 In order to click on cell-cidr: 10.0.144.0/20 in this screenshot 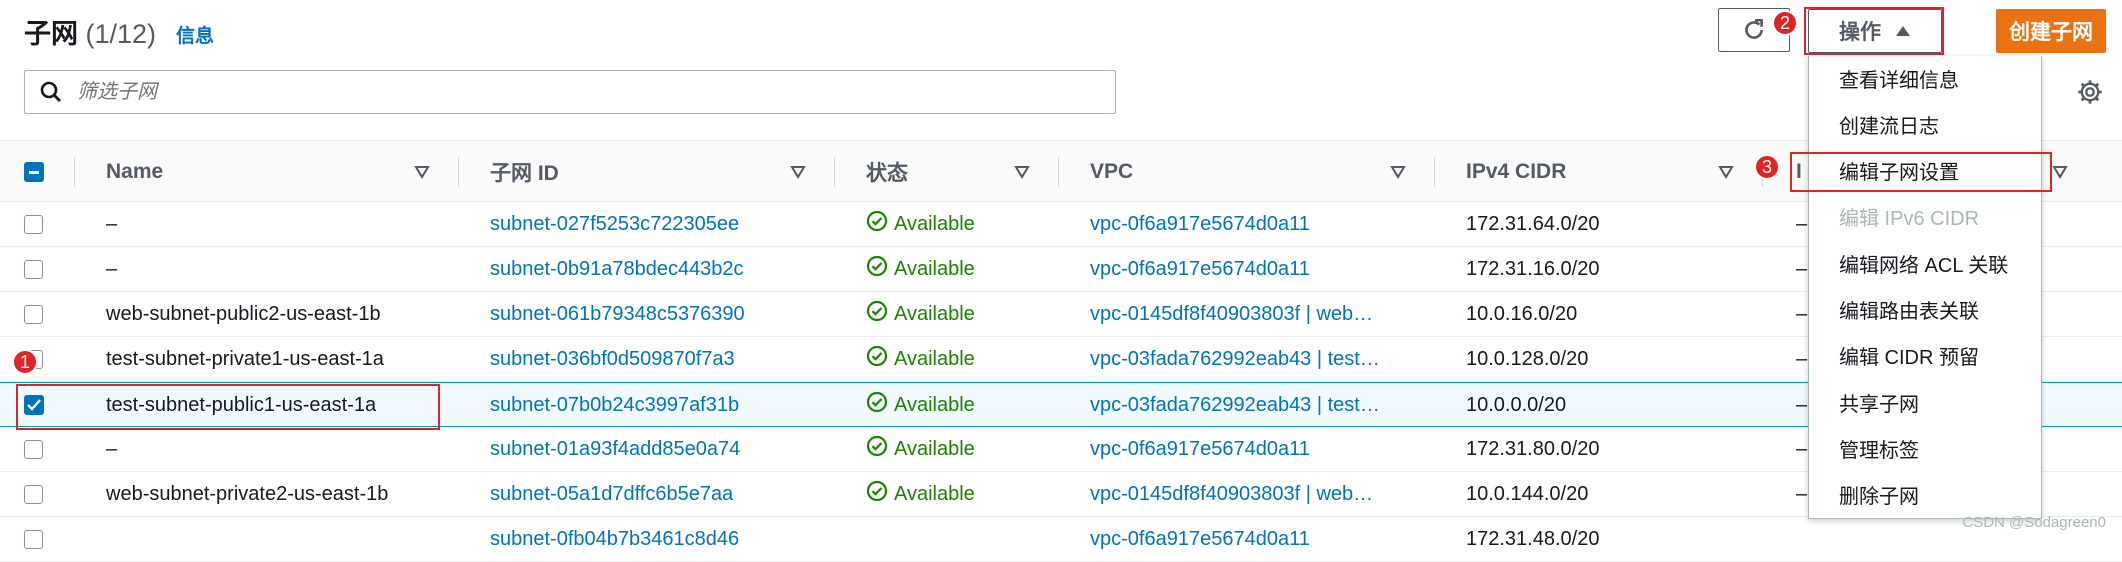, I will do `click(1527, 494)`.